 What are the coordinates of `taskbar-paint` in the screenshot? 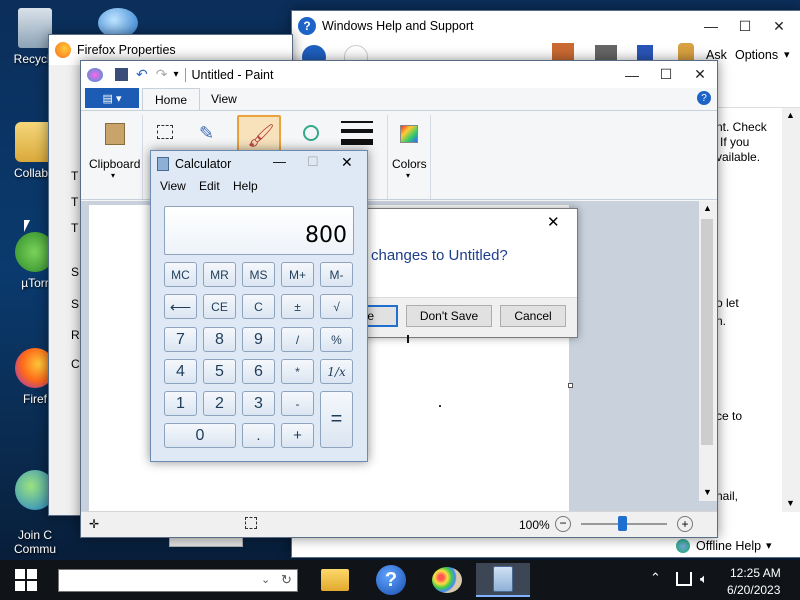 It's located at (447, 580).